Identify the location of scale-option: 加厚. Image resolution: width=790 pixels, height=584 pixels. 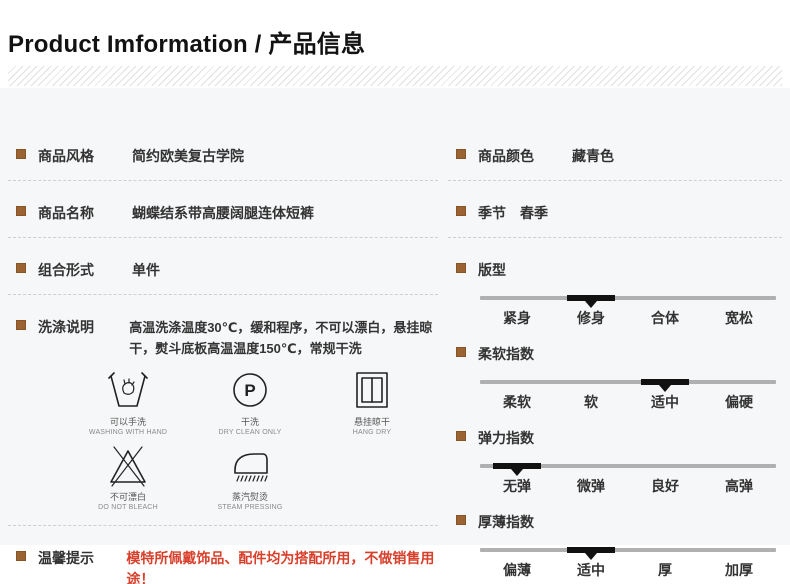
(739, 570).